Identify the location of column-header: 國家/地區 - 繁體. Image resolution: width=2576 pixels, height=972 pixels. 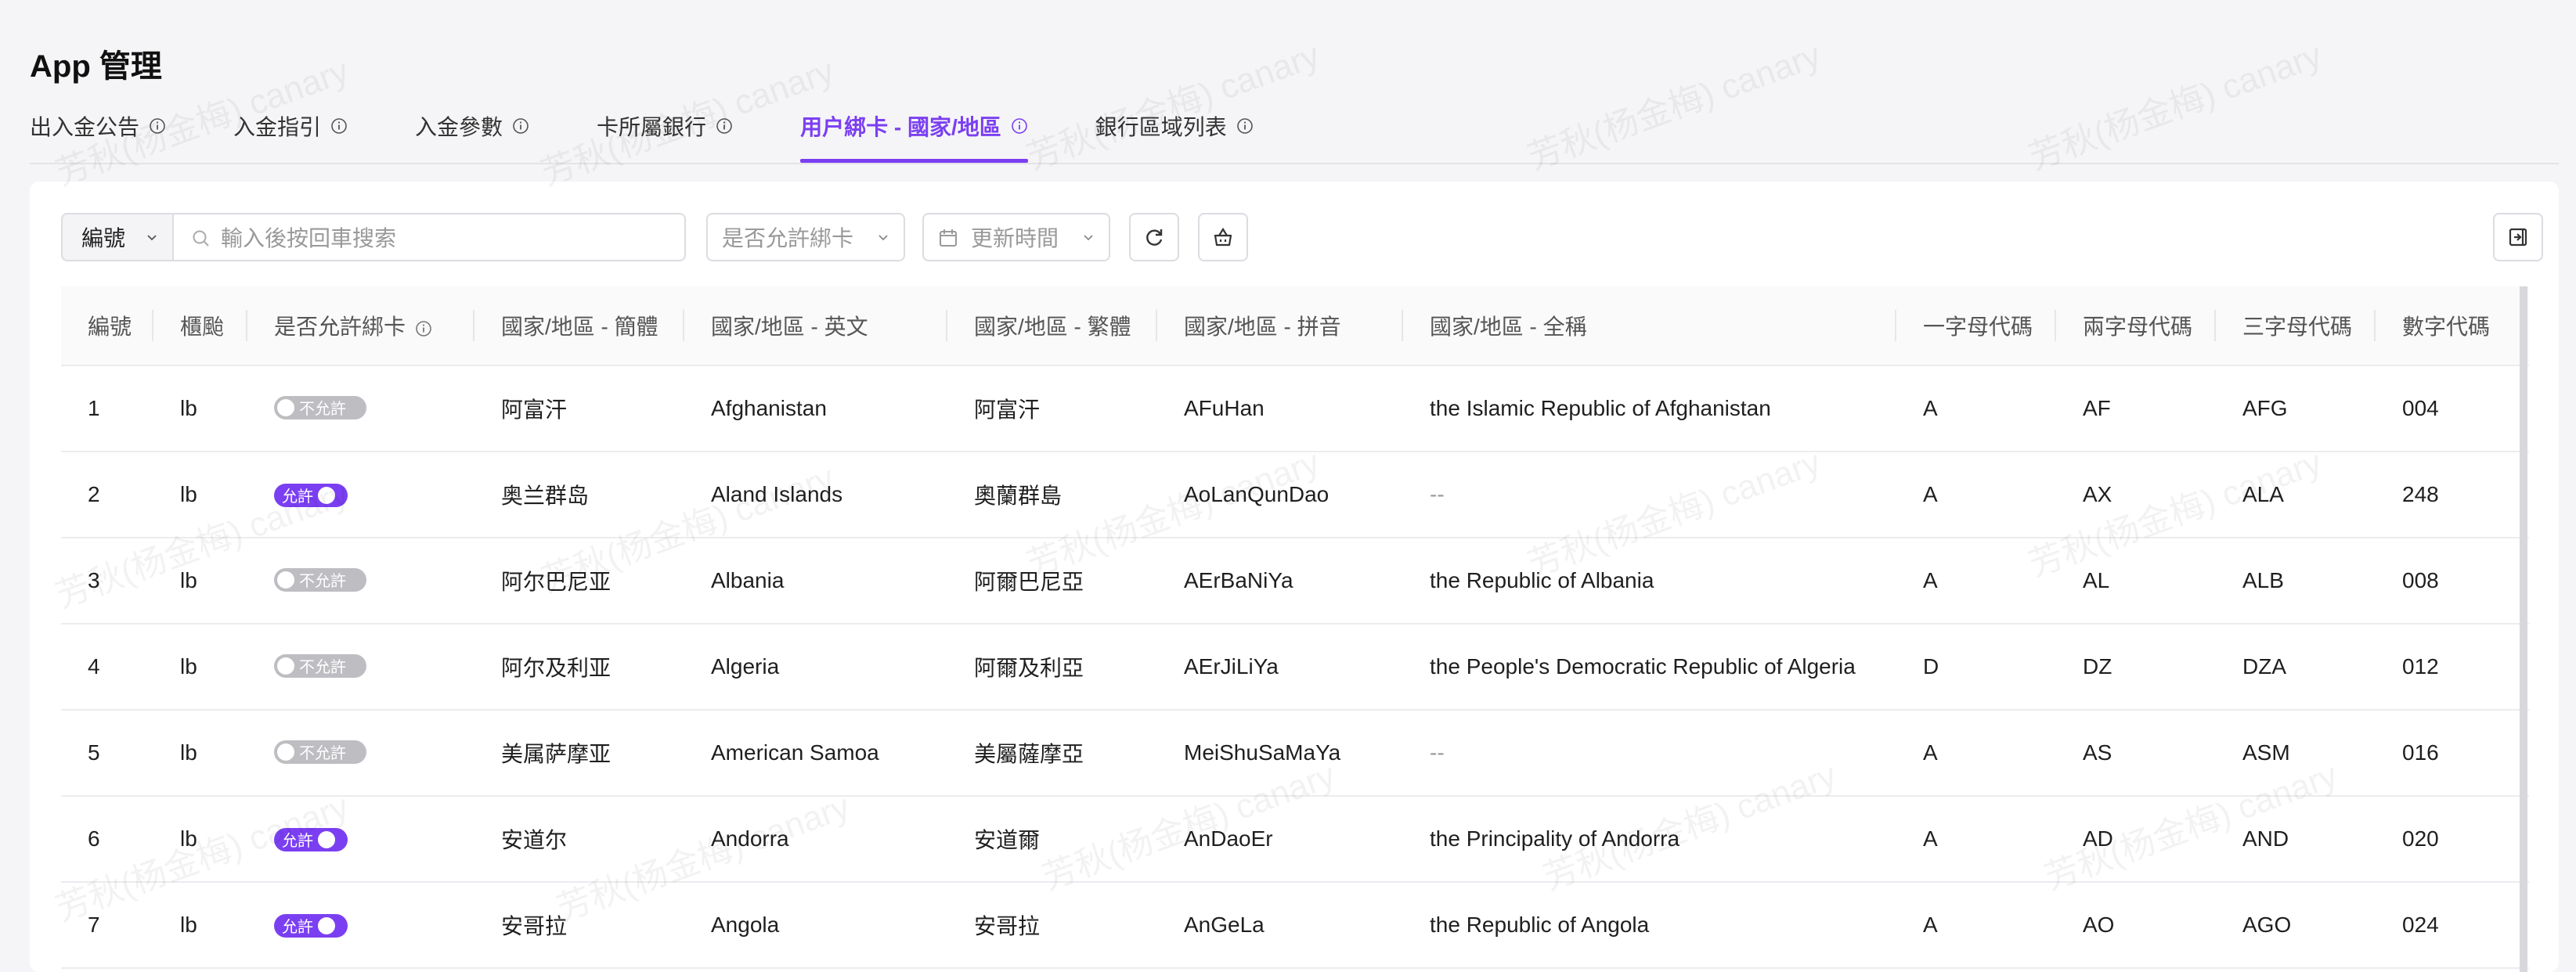
(1052, 326).